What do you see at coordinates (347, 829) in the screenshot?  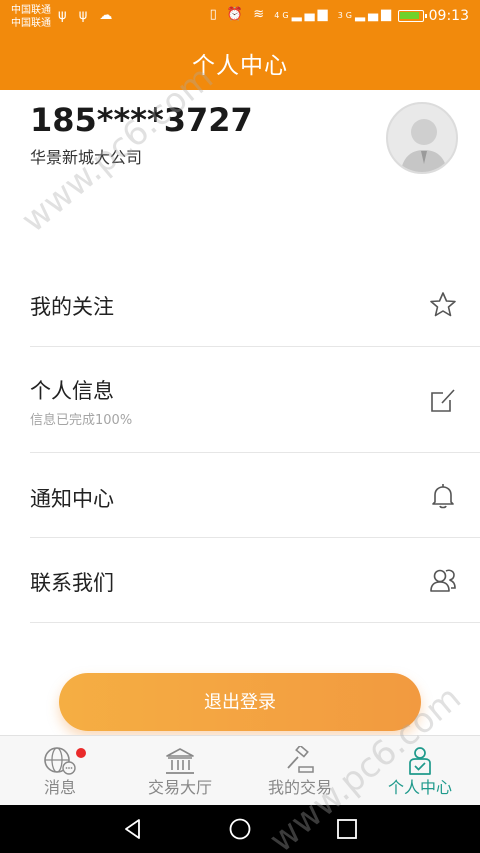 I see `recent-apps-icon` at bounding box center [347, 829].